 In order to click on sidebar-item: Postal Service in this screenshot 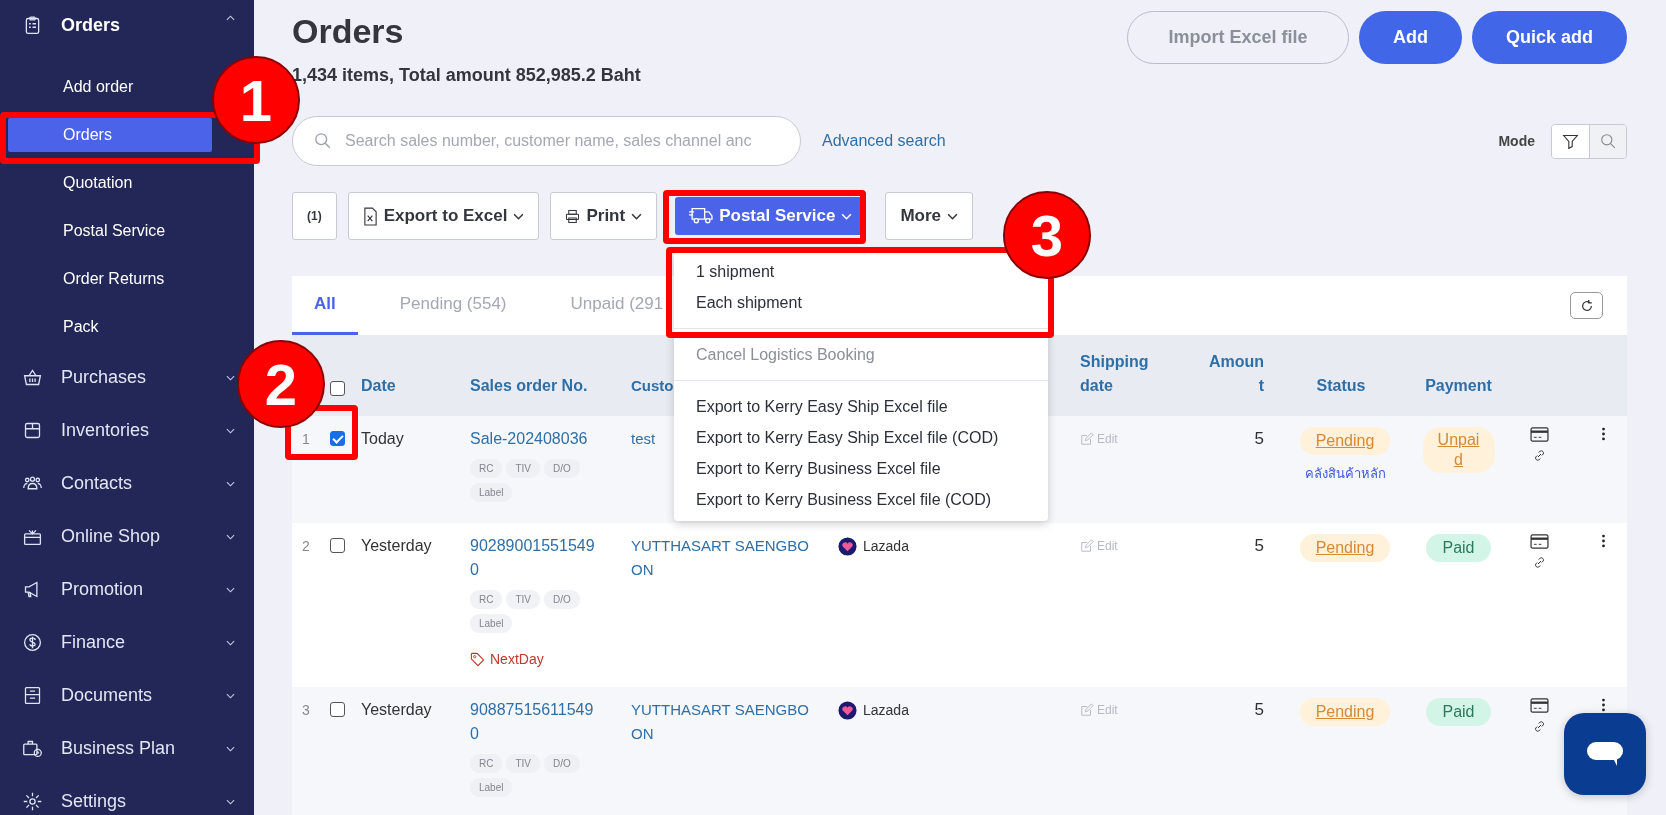, I will do `click(110, 231)`.